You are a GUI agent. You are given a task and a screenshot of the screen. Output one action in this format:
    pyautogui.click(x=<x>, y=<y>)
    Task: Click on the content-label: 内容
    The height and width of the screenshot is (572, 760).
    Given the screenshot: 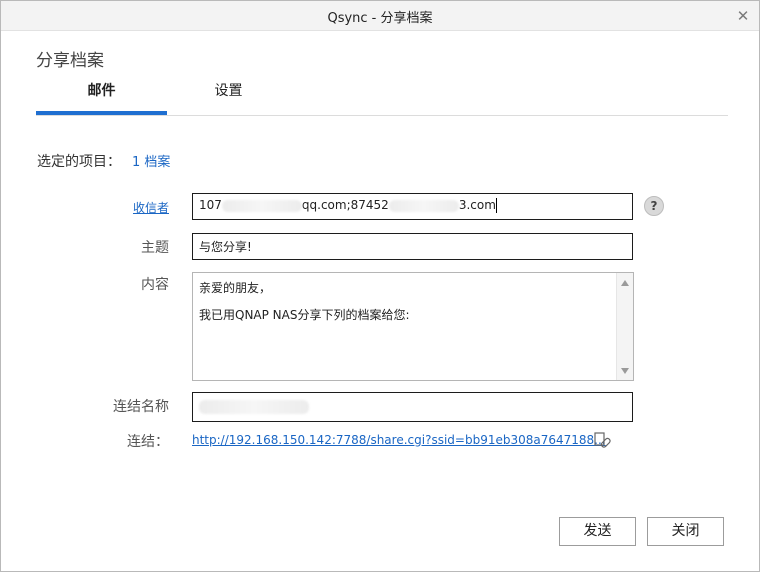 What is the action you would take?
    pyautogui.click(x=155, y=285)
    